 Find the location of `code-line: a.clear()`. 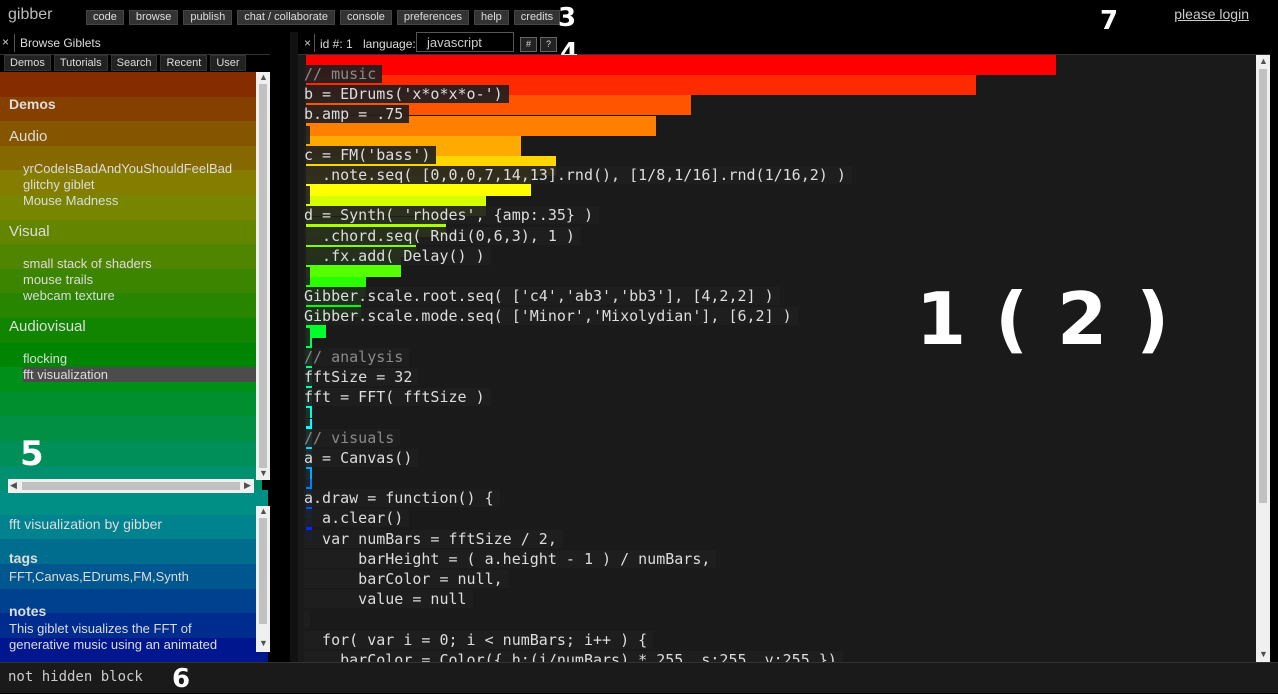

code-line: a.clear() is located at coordinates (357, 518).